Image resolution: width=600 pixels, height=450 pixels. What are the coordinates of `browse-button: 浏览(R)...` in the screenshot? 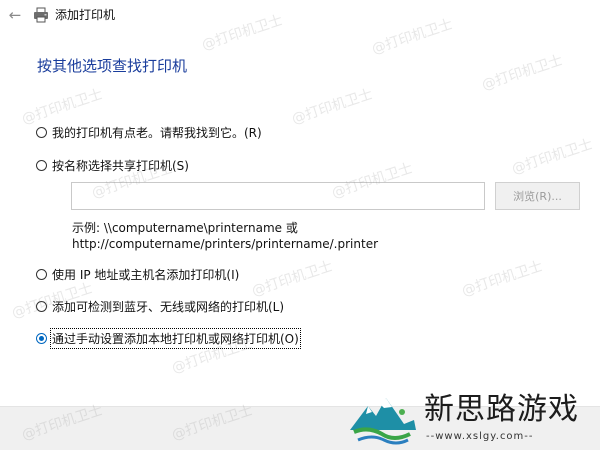 It's located at (537, 196).